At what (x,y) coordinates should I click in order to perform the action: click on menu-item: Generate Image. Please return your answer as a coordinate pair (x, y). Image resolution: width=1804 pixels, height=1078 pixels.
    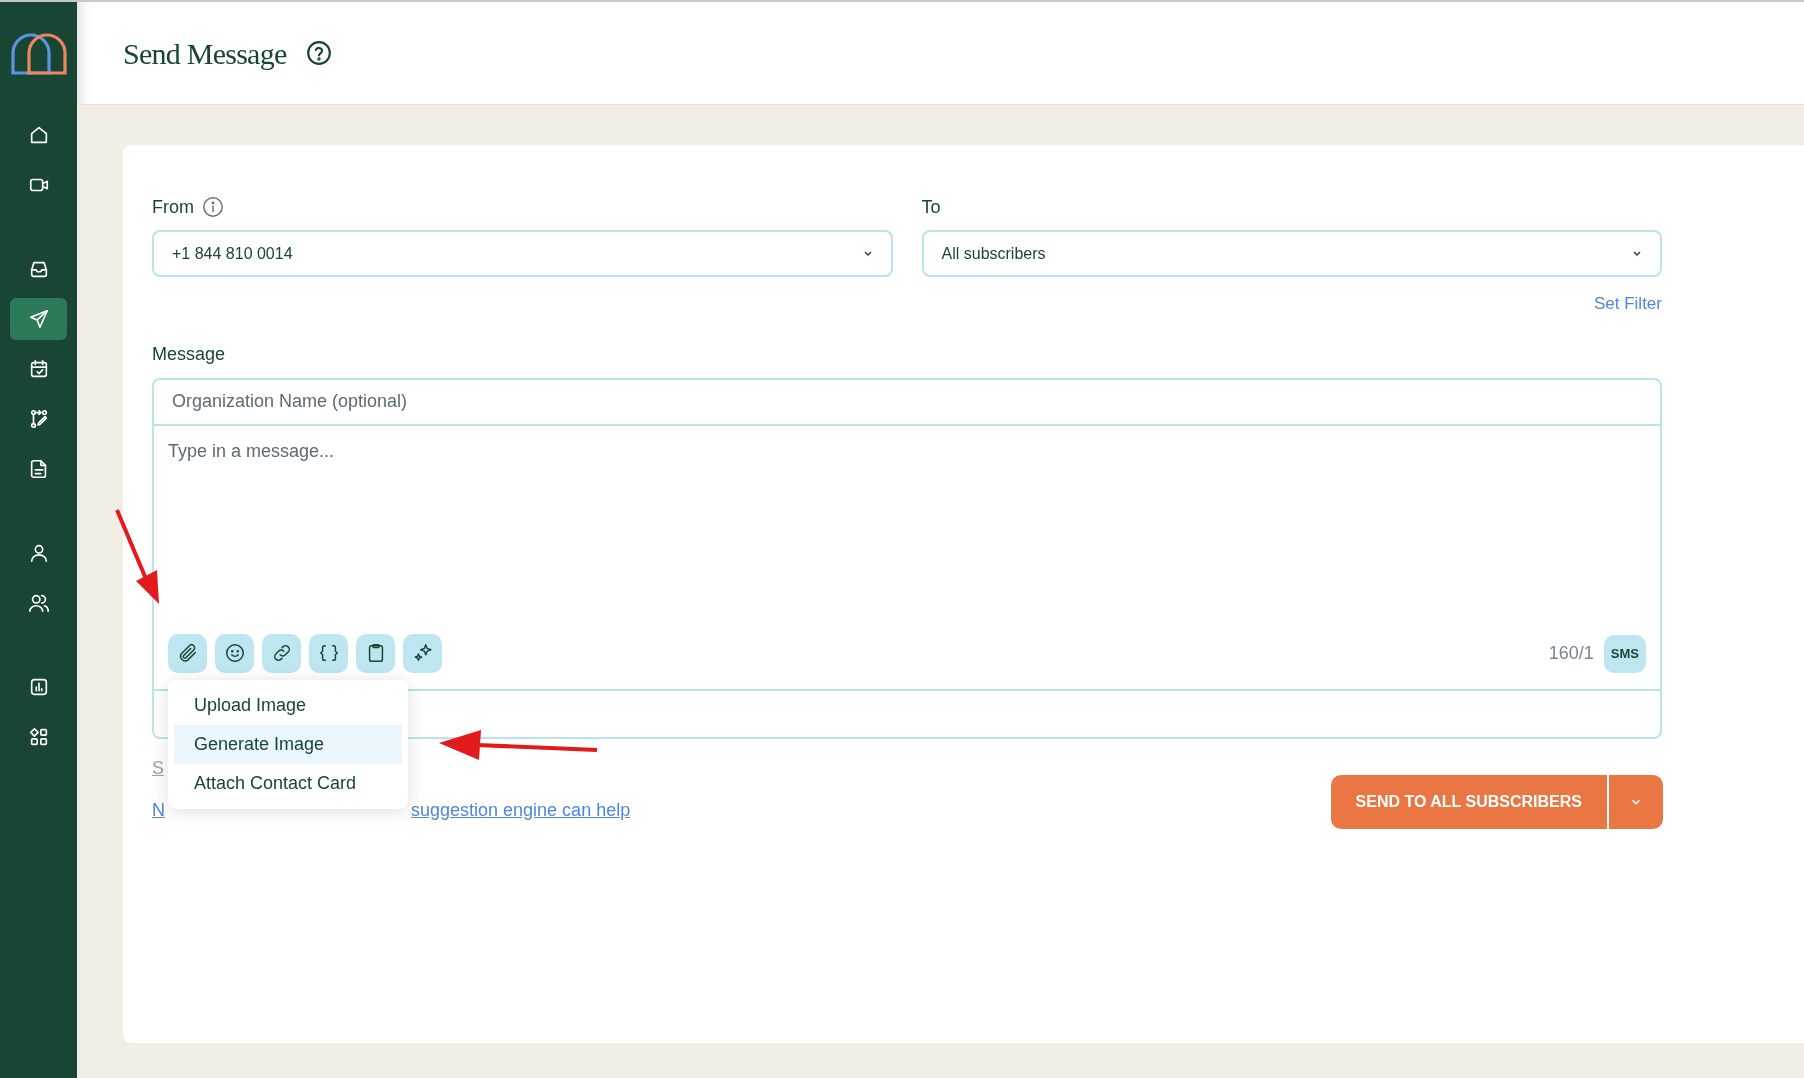
    Looking at the image, I should click on (288, 744).